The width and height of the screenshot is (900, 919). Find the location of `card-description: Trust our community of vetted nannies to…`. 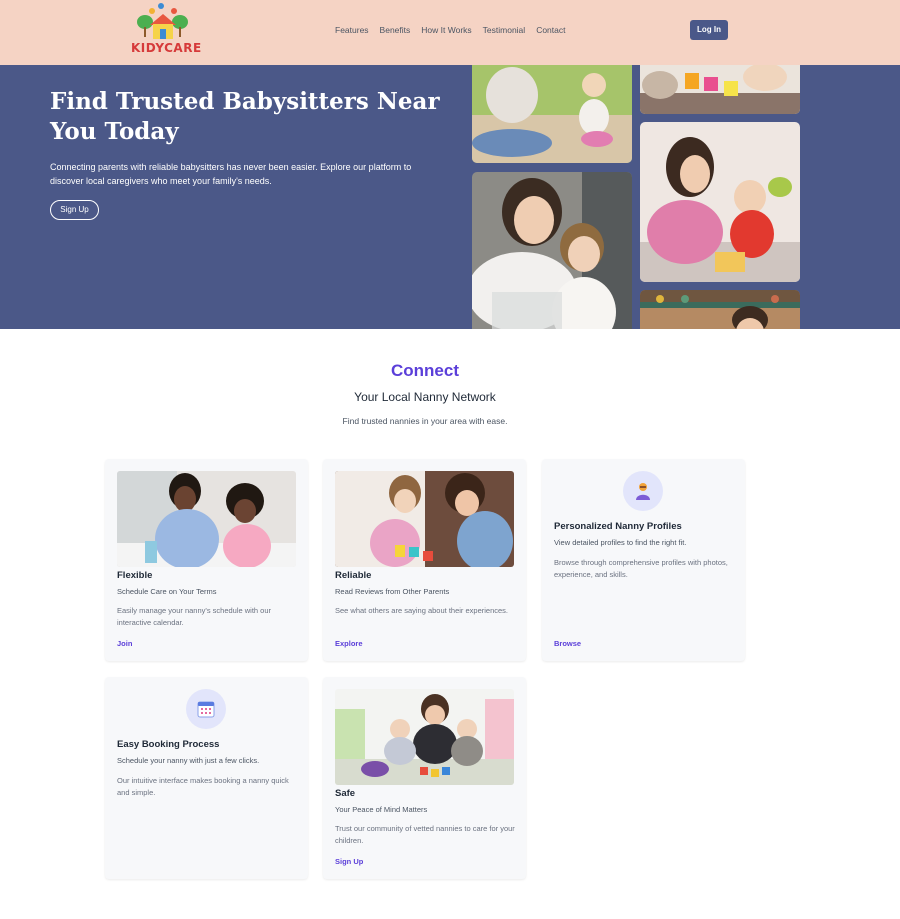

card-description: Trust our community of vetted nannies to… is located at coordinates (425, 834).